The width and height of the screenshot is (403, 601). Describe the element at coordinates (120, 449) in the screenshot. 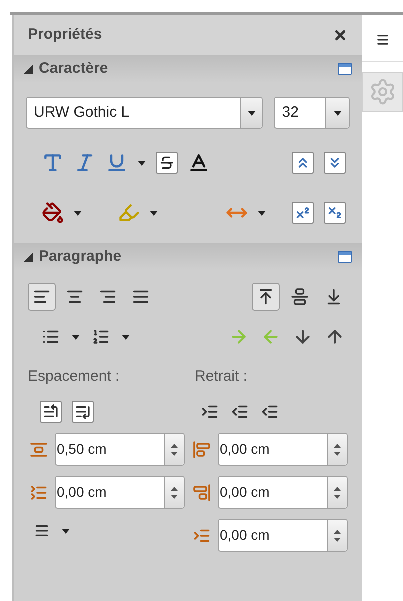

I see `spin-field: 0,50 cm` at that location.